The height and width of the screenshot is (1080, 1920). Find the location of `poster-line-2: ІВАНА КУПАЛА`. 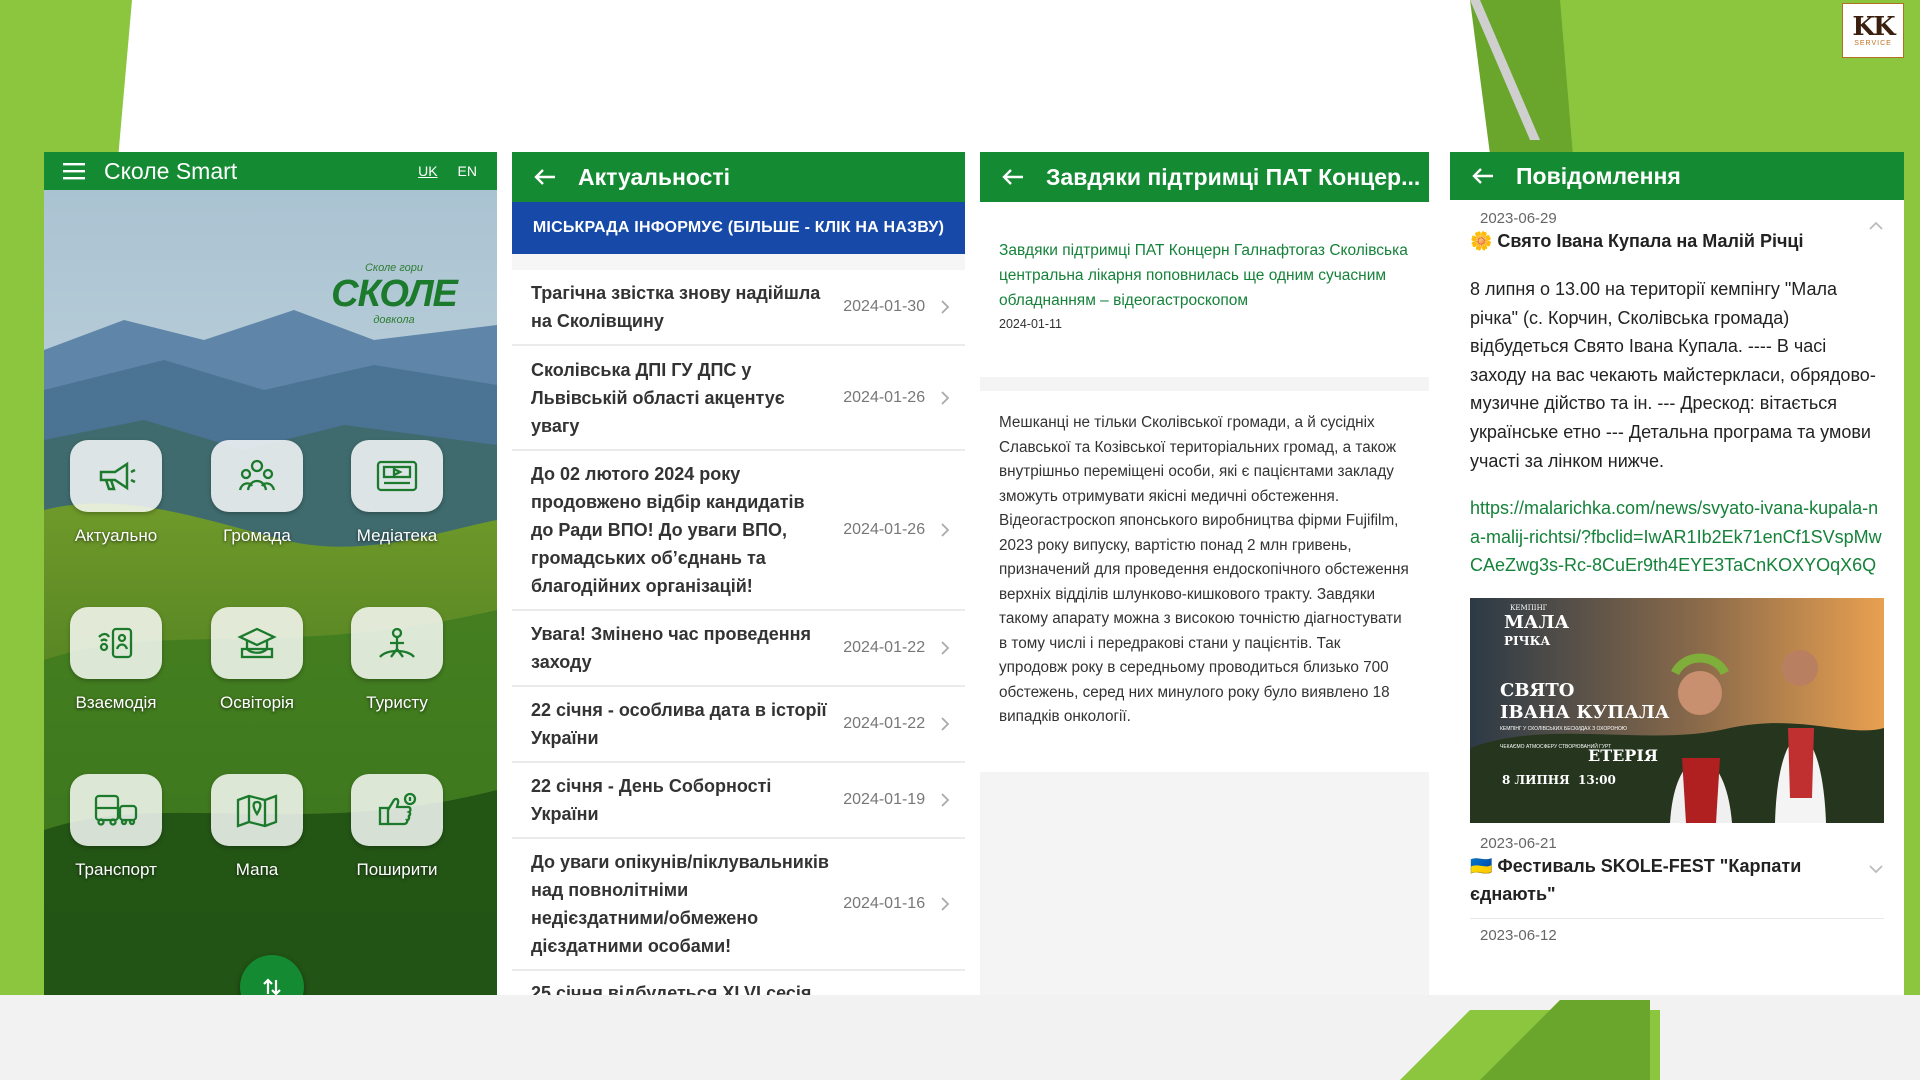

poster-line-2: ІВАНА КУПАЛА is located at coordinates (1585, 712).